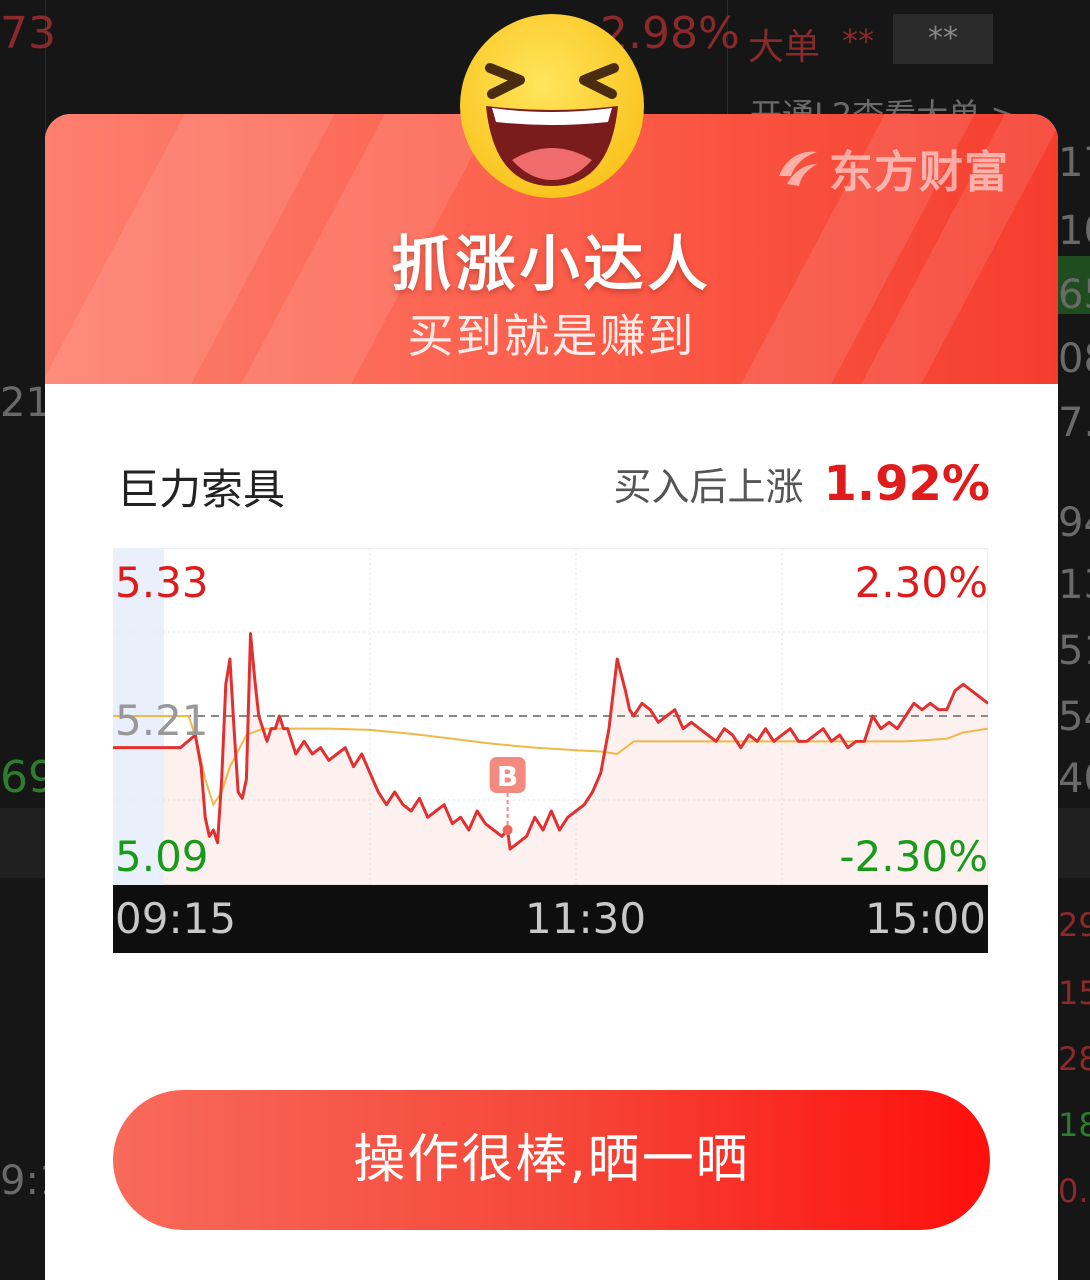  I want to click on time-axis: 09:15 11:30 15:00, so click(550, 919).